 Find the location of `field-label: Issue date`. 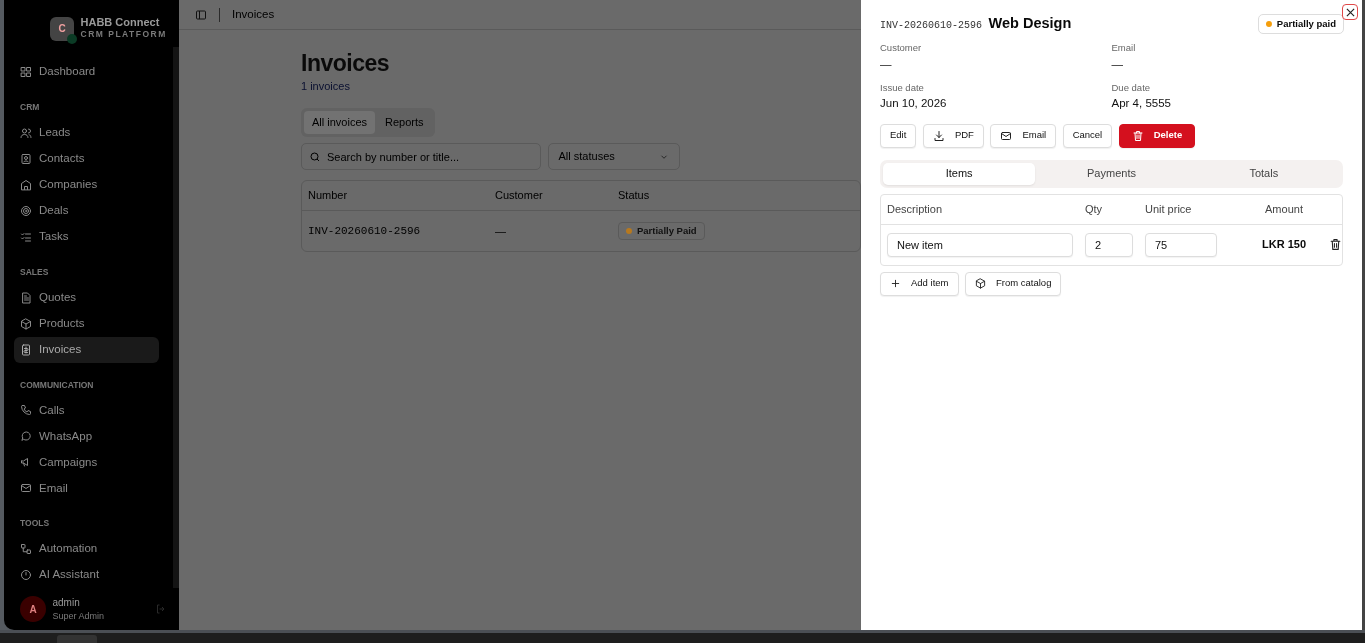

field-label: Issue date is located at coordinates (902, 87).